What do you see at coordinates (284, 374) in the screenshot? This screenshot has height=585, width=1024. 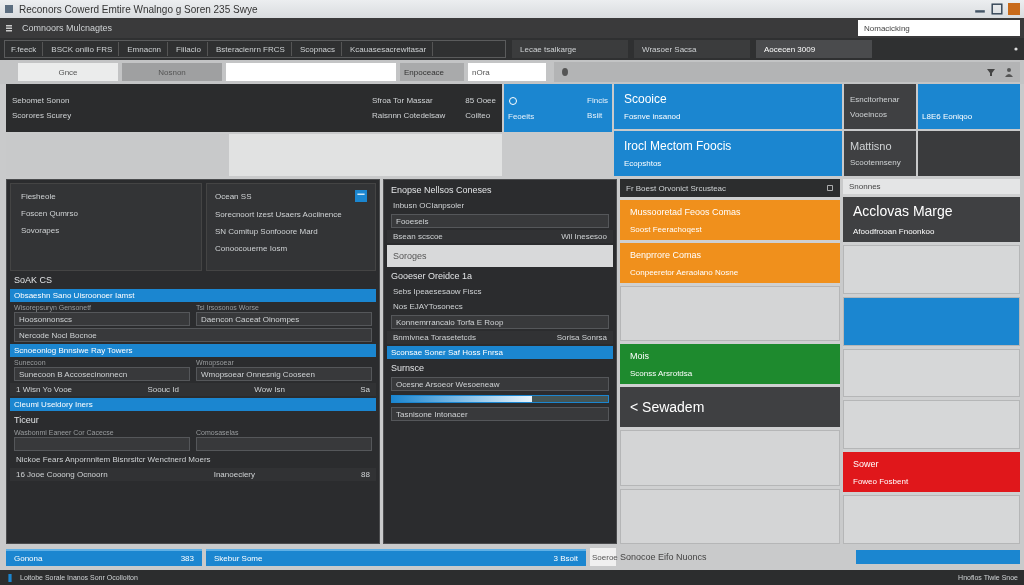 I see `input-field: Wmopsoear Onnesnig Cooseen` at bounding box center [284, 374].